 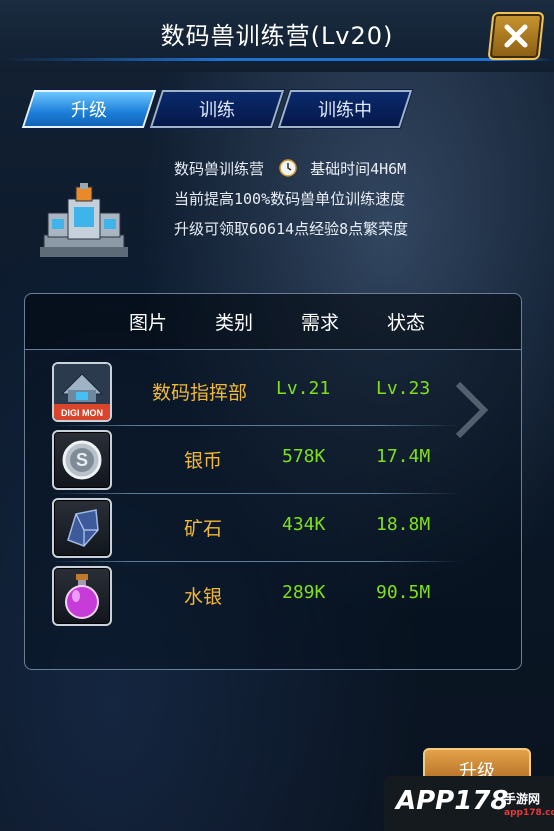 I want to click on title-divider, so click(x=277, y=59).